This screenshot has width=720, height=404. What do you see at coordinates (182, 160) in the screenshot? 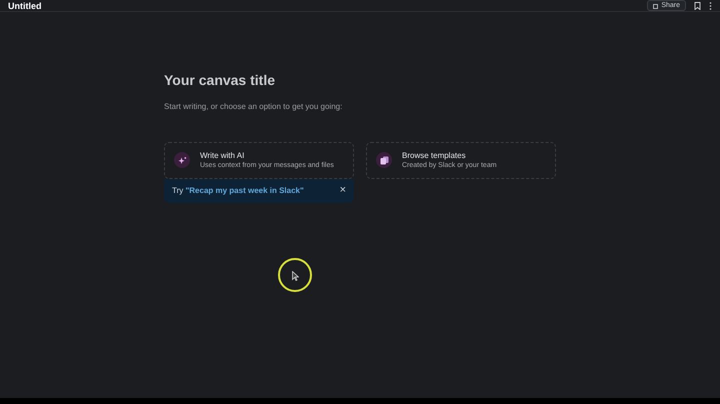
I see `sparkle-icon` at bounding box center [182, 160].